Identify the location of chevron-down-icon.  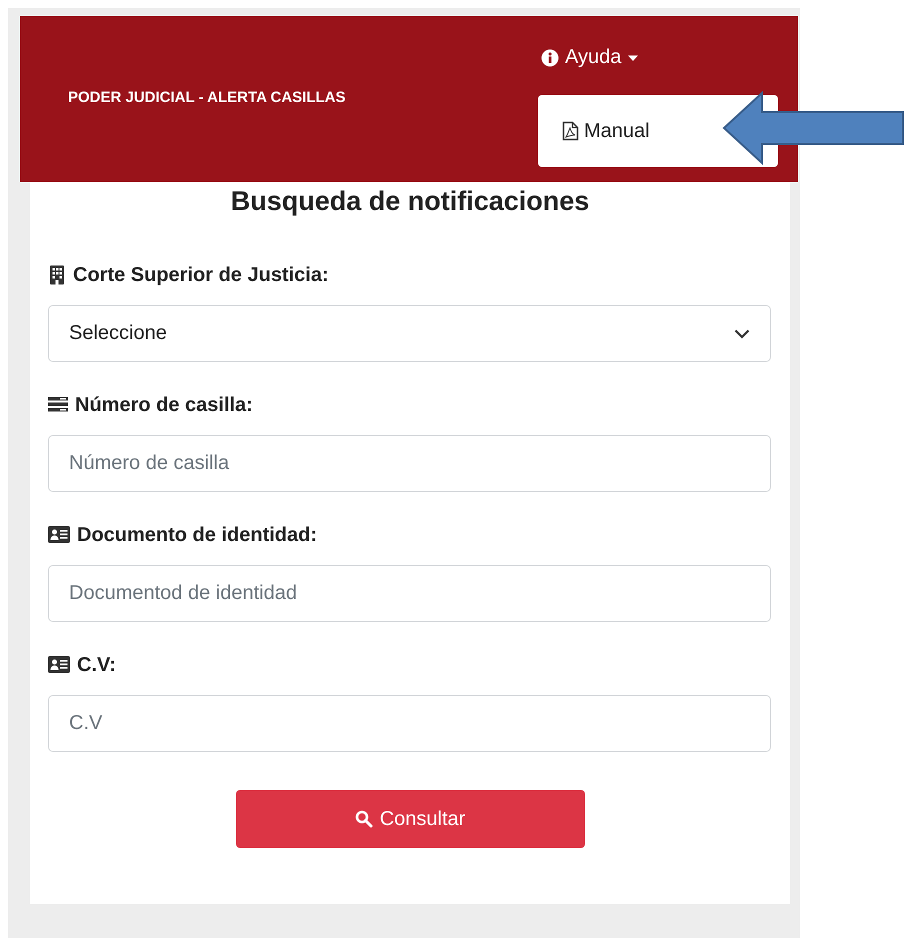
(742, 333).